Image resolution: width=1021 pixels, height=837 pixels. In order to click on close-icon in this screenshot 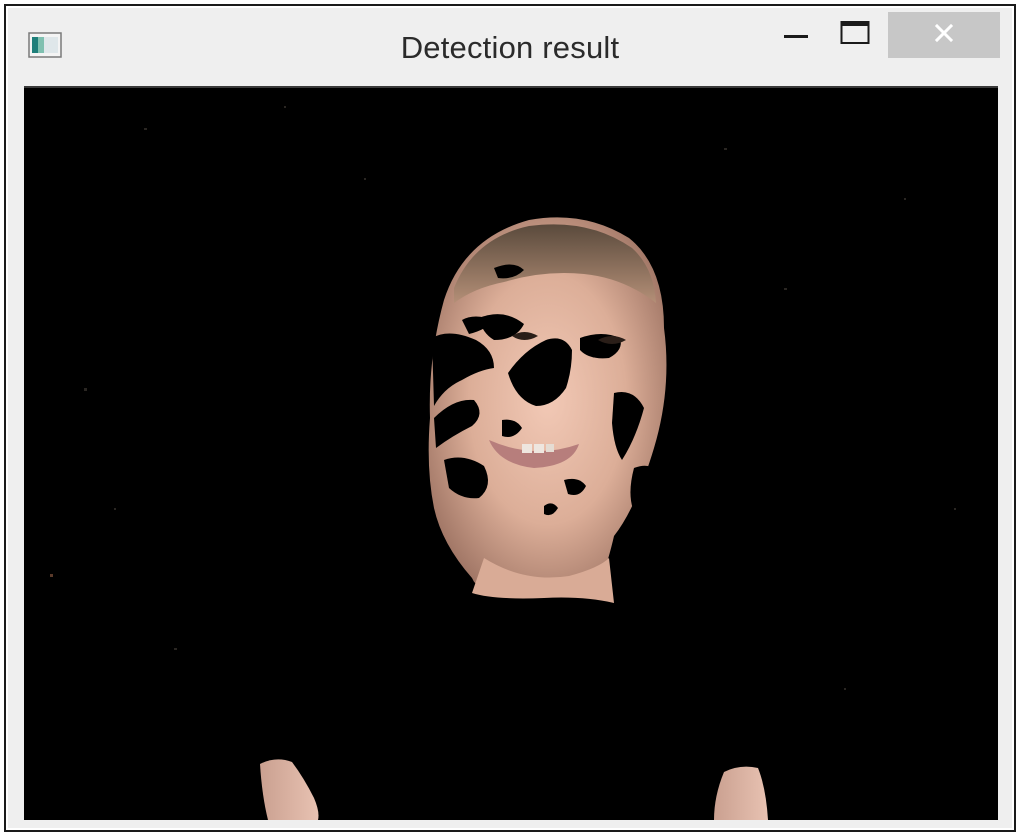, I will do `click(944, 35)`.